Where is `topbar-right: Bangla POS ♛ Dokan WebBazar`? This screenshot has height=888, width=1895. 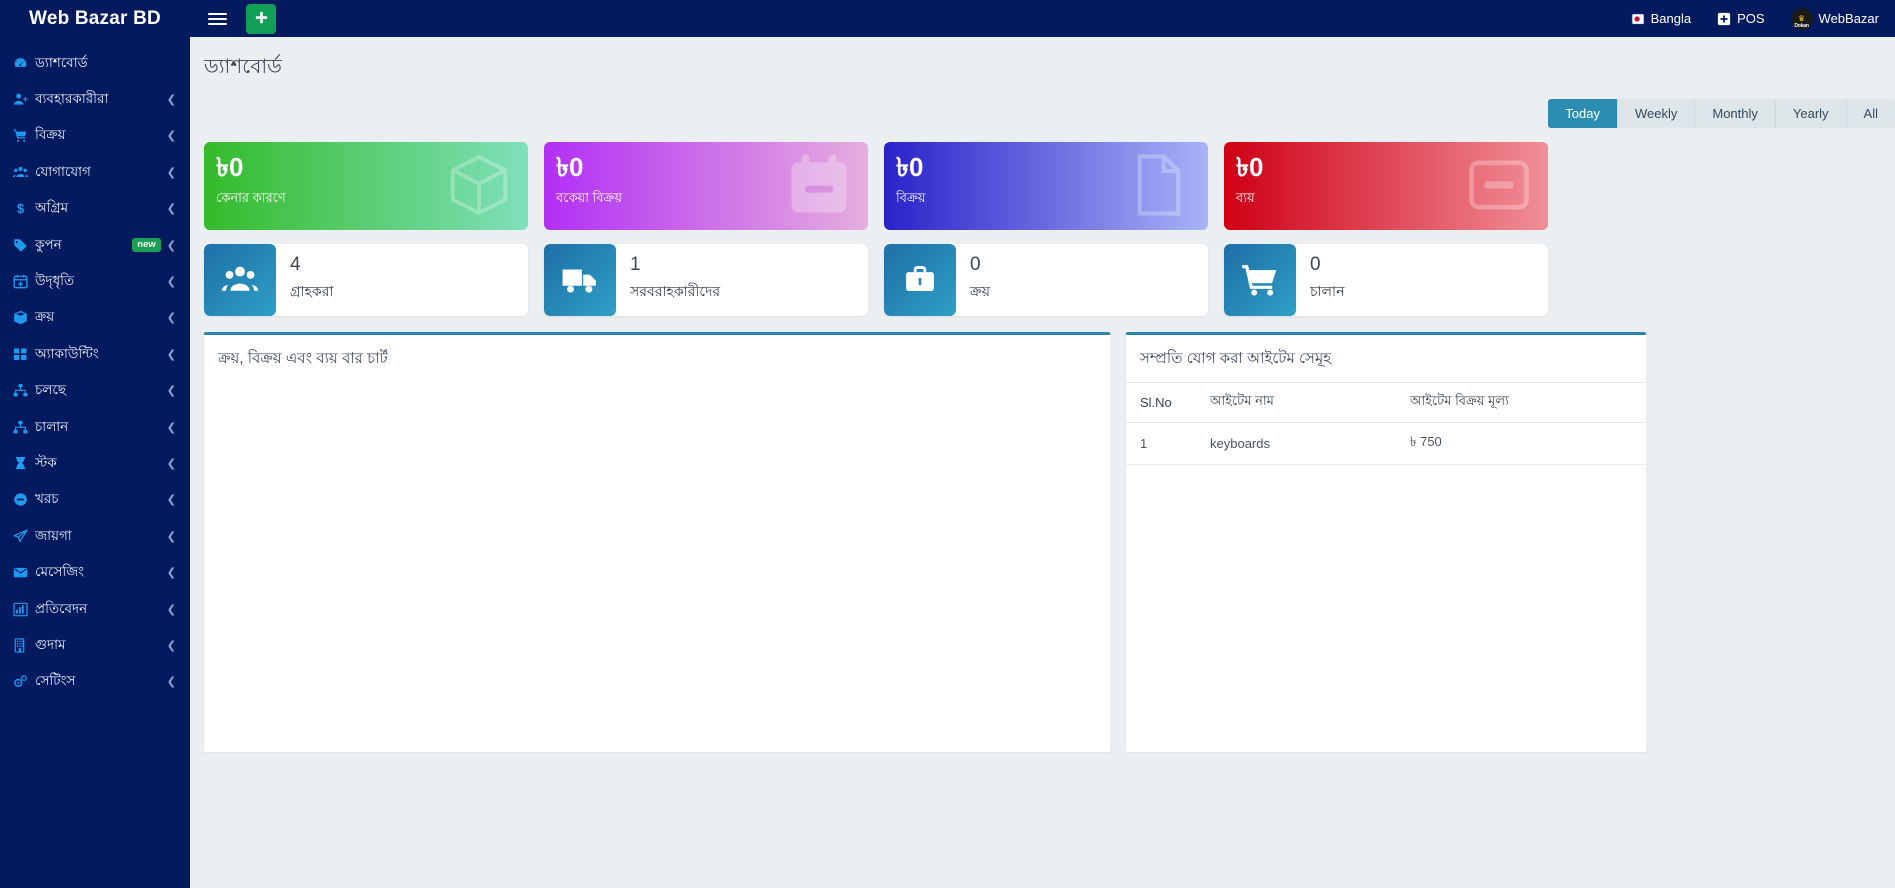
topbar-right: Bangla POS ♛ Dokan WebBazar is located at coordinates (1757, 18).